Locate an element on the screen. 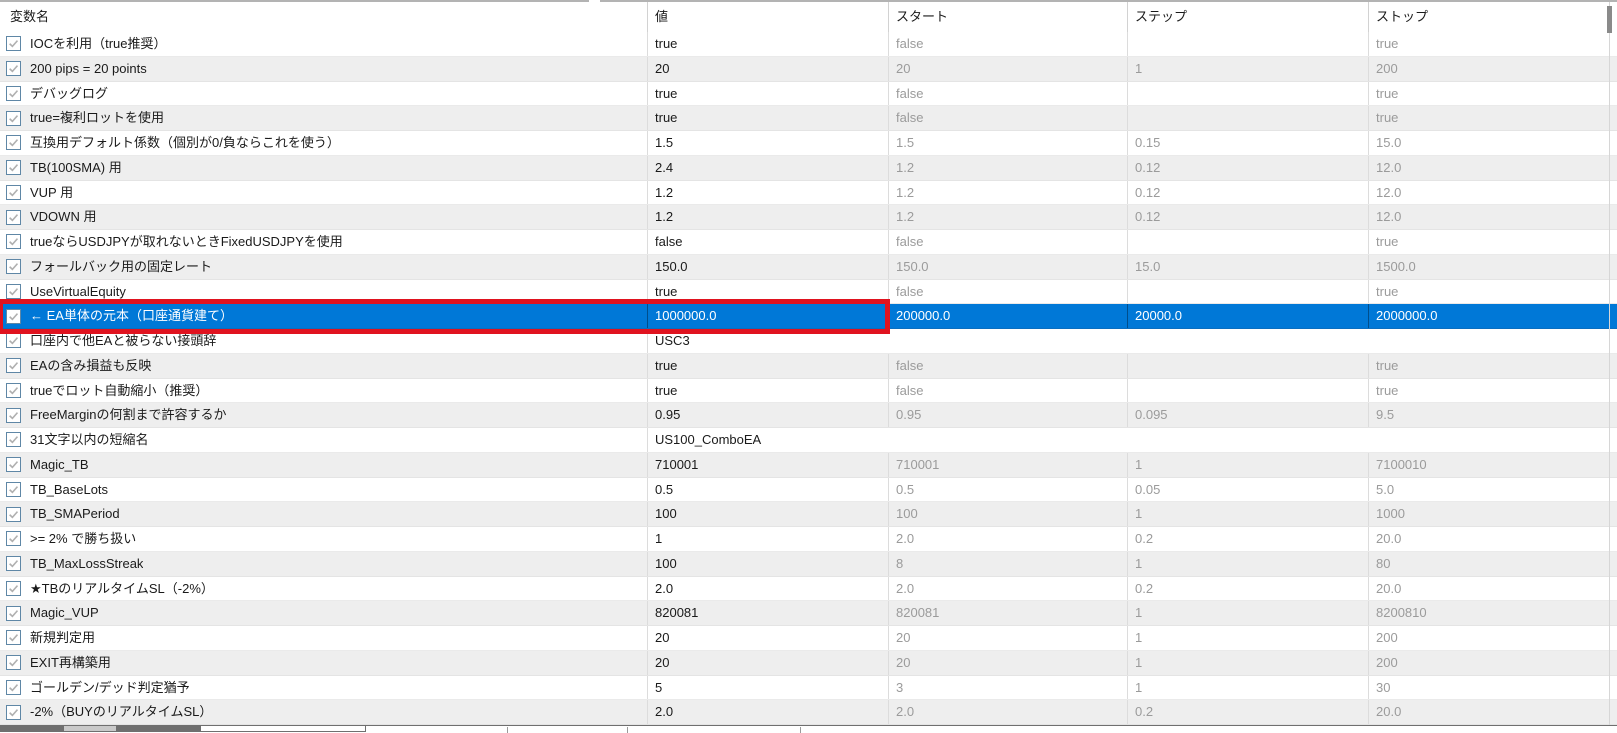  variable-name-cell: デバッグログ is located at coordinates (323, 94).